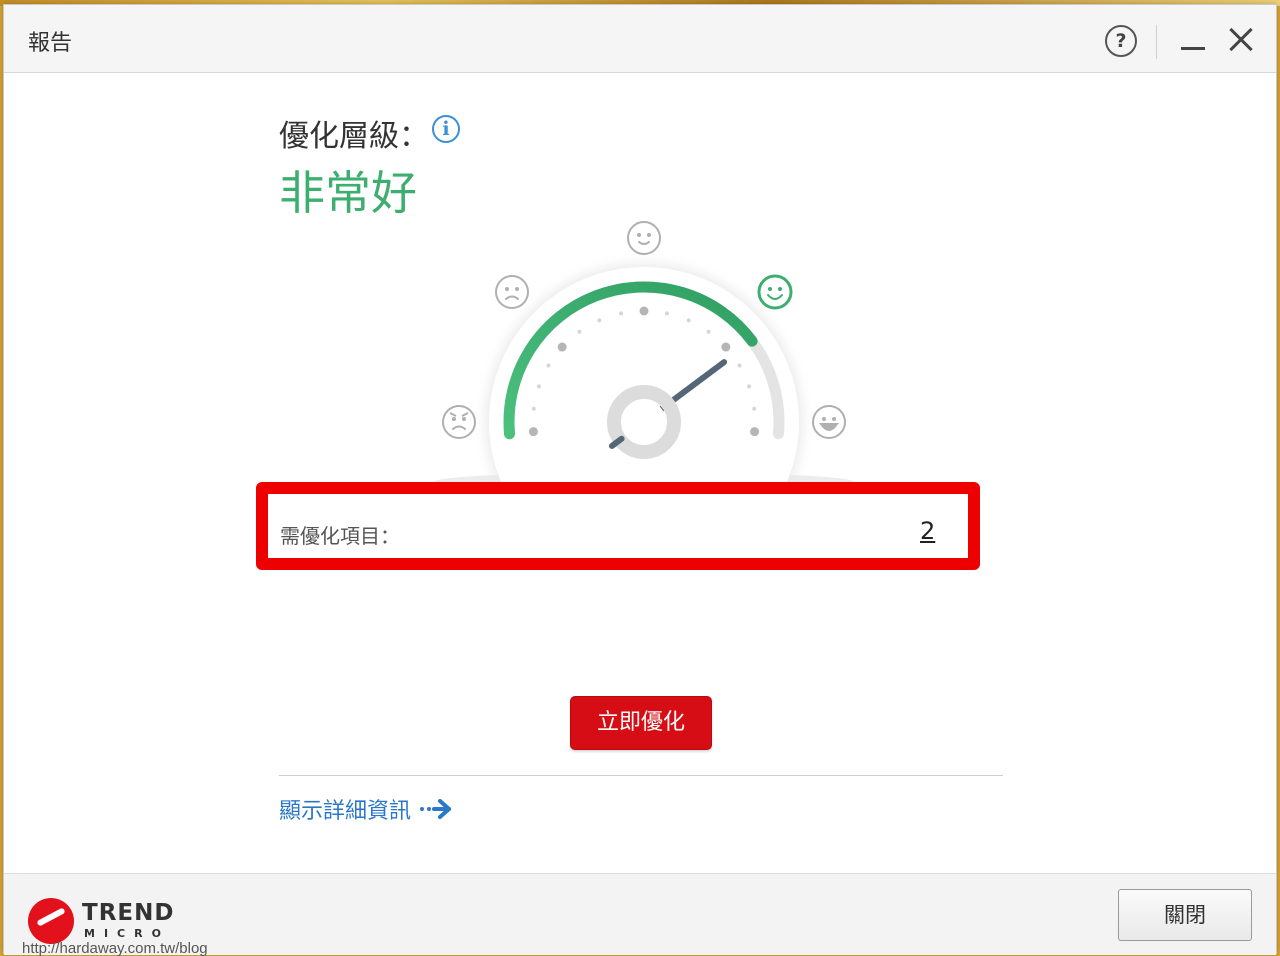  What do you see at coordinates (1156, 42) in the screenshot?
I see `titlebar-divider` at bounding box center [1156, 42].